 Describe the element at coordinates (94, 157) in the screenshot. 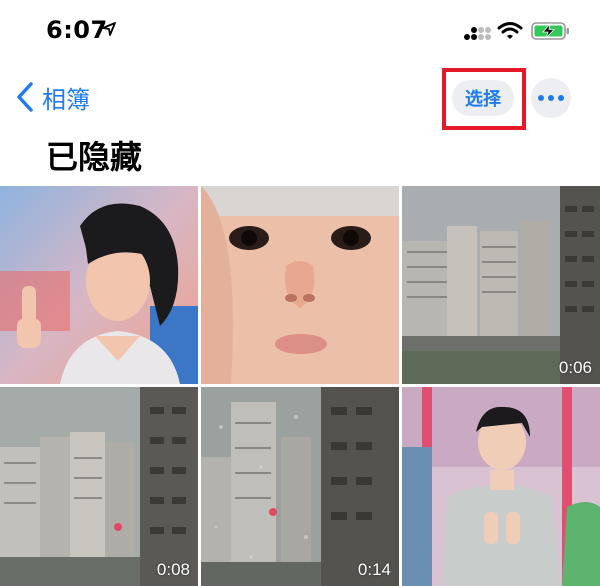

I see `page-title: 已隐藏` at that location.